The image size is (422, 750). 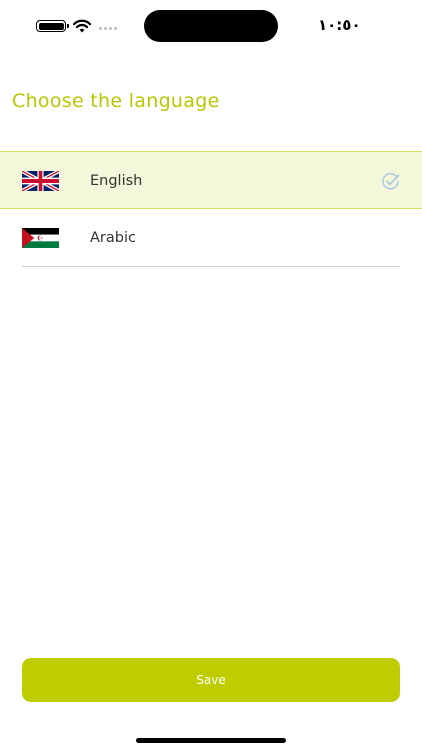 What do you see at coordinates (339, 25) in the screenshot?
I see `status-time: ١٠:٥٠` at bounding box center [339, 25].